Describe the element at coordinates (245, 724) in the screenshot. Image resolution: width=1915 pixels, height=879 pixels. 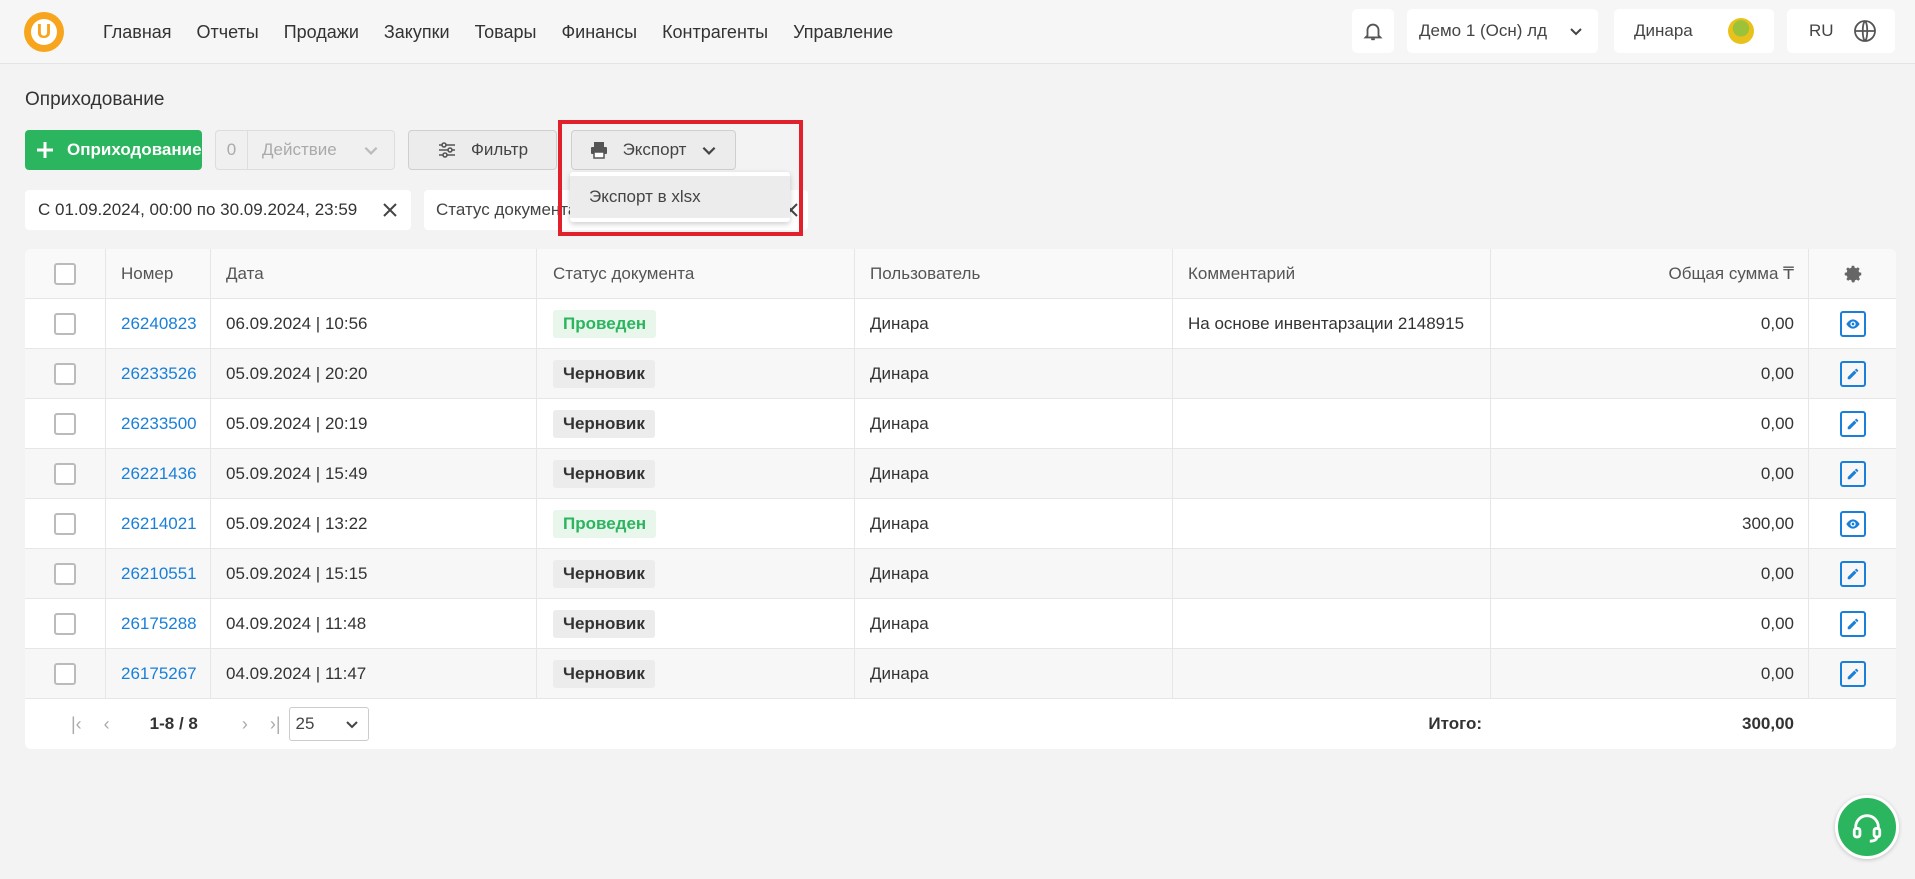
I see `next-page-icon: ›` at that location.